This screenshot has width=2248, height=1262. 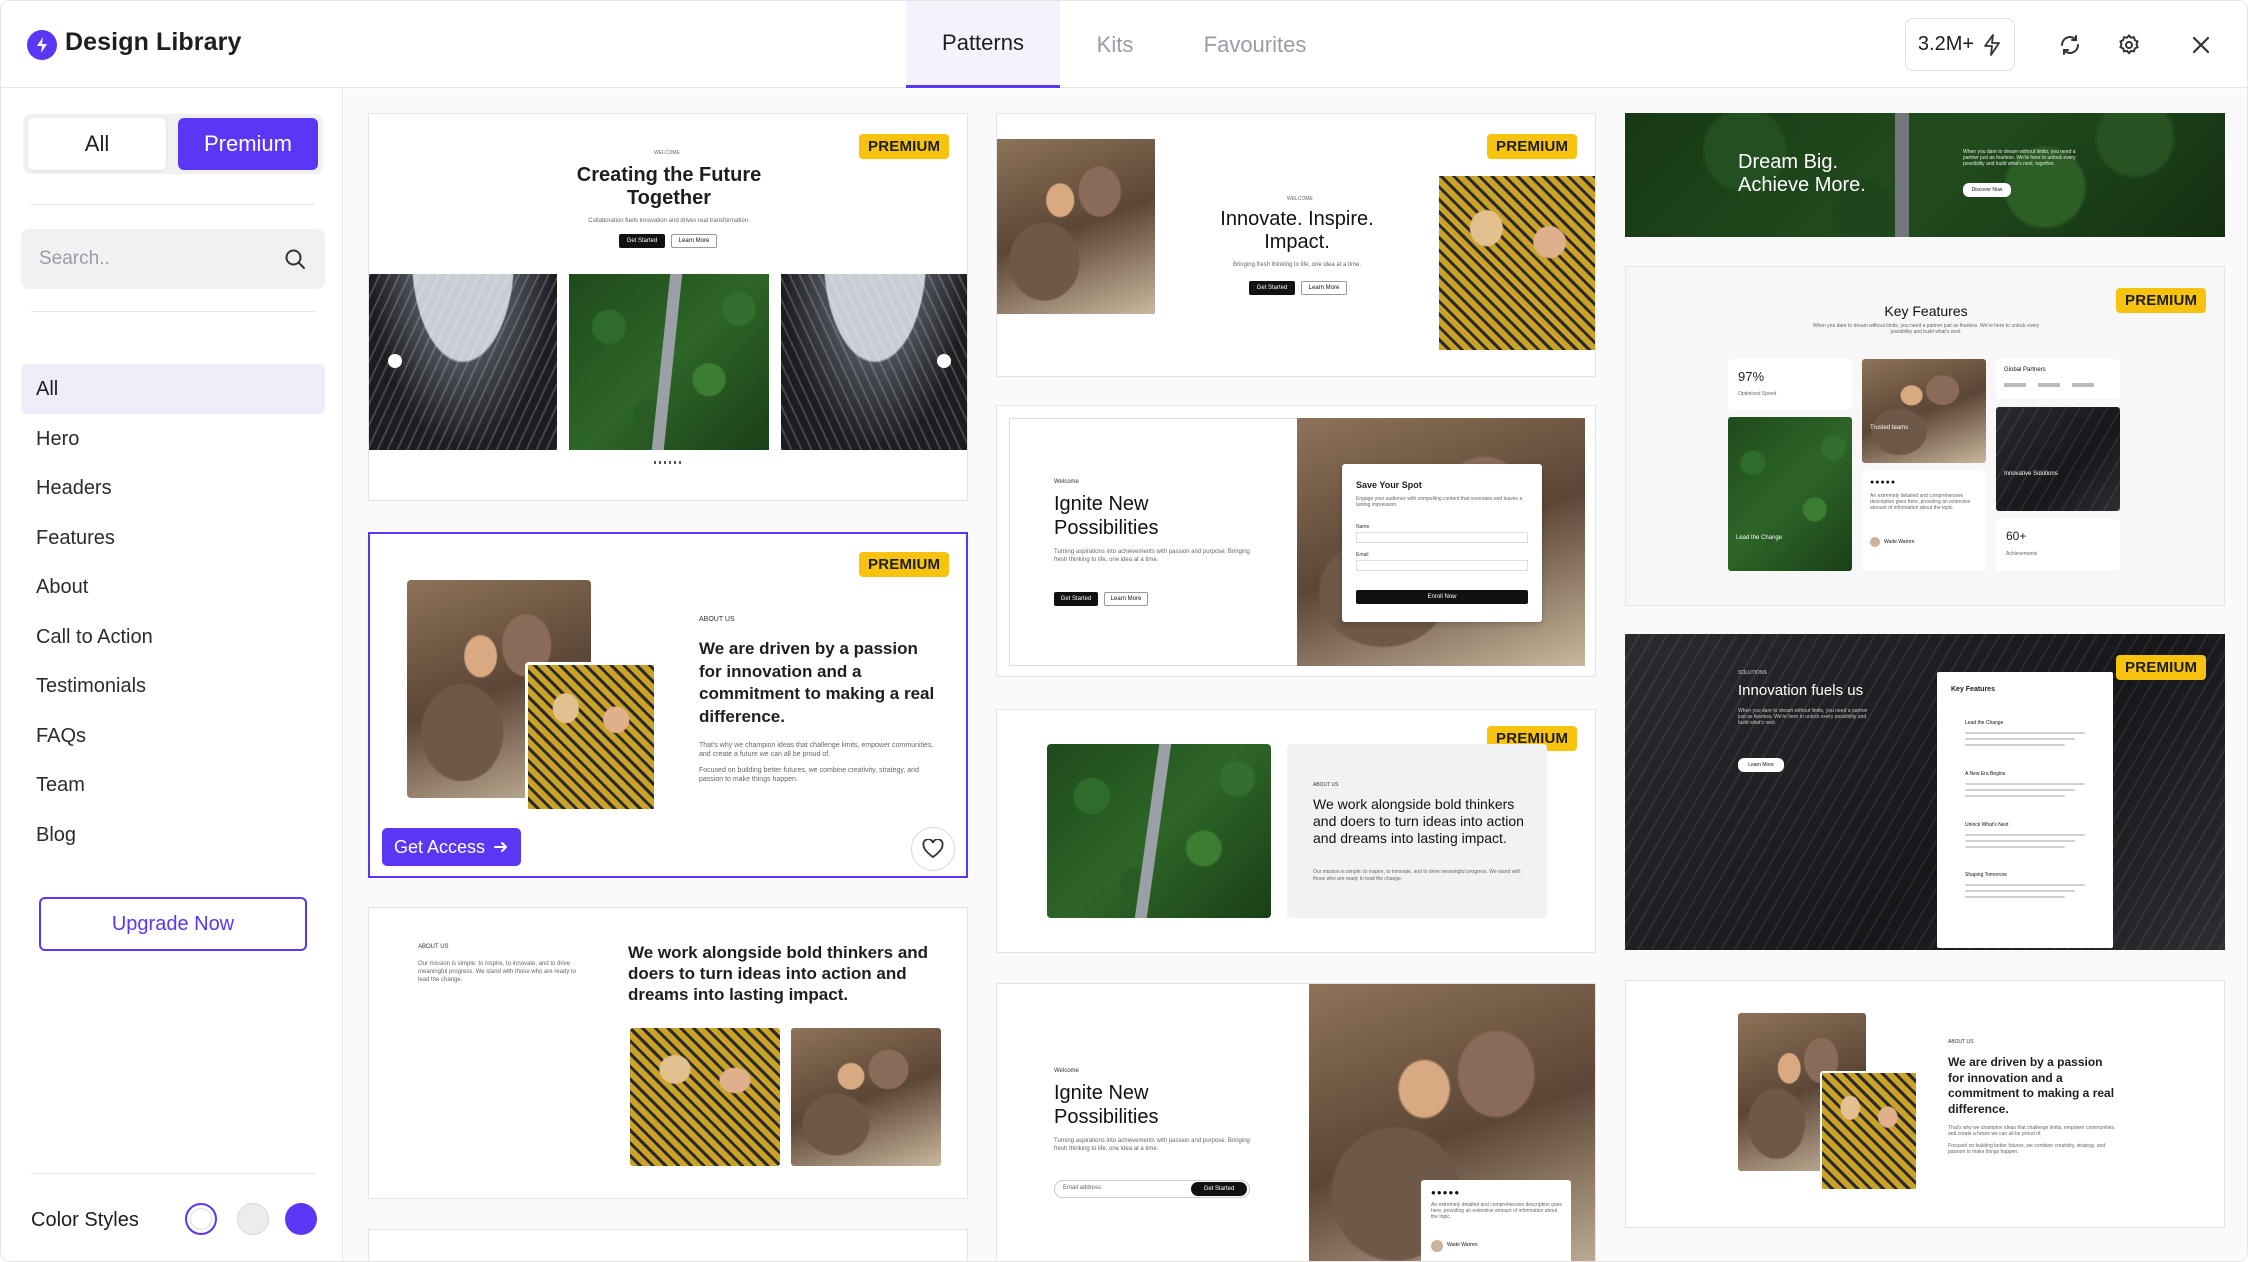 I want to click on settings-gear-icon, so click(x=2129, y=45).